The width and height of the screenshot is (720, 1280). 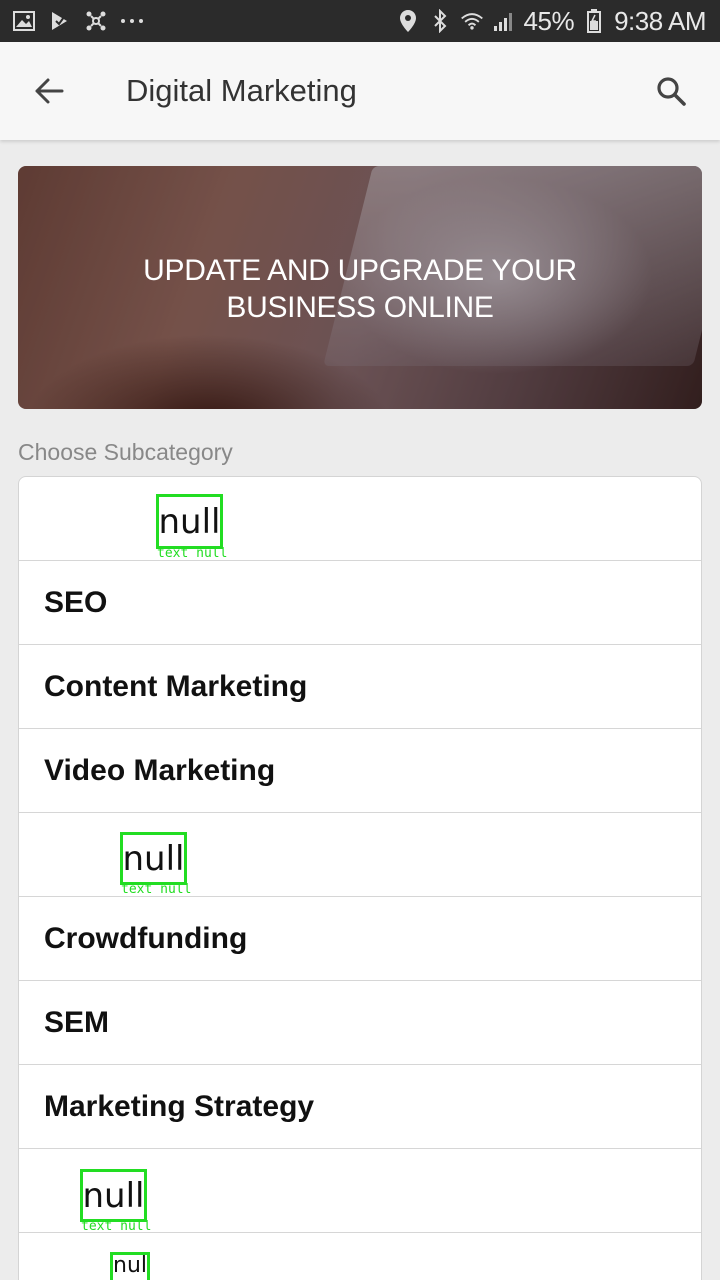 I want to click on clock: 9:38 AM, so click(x=660, y=20).